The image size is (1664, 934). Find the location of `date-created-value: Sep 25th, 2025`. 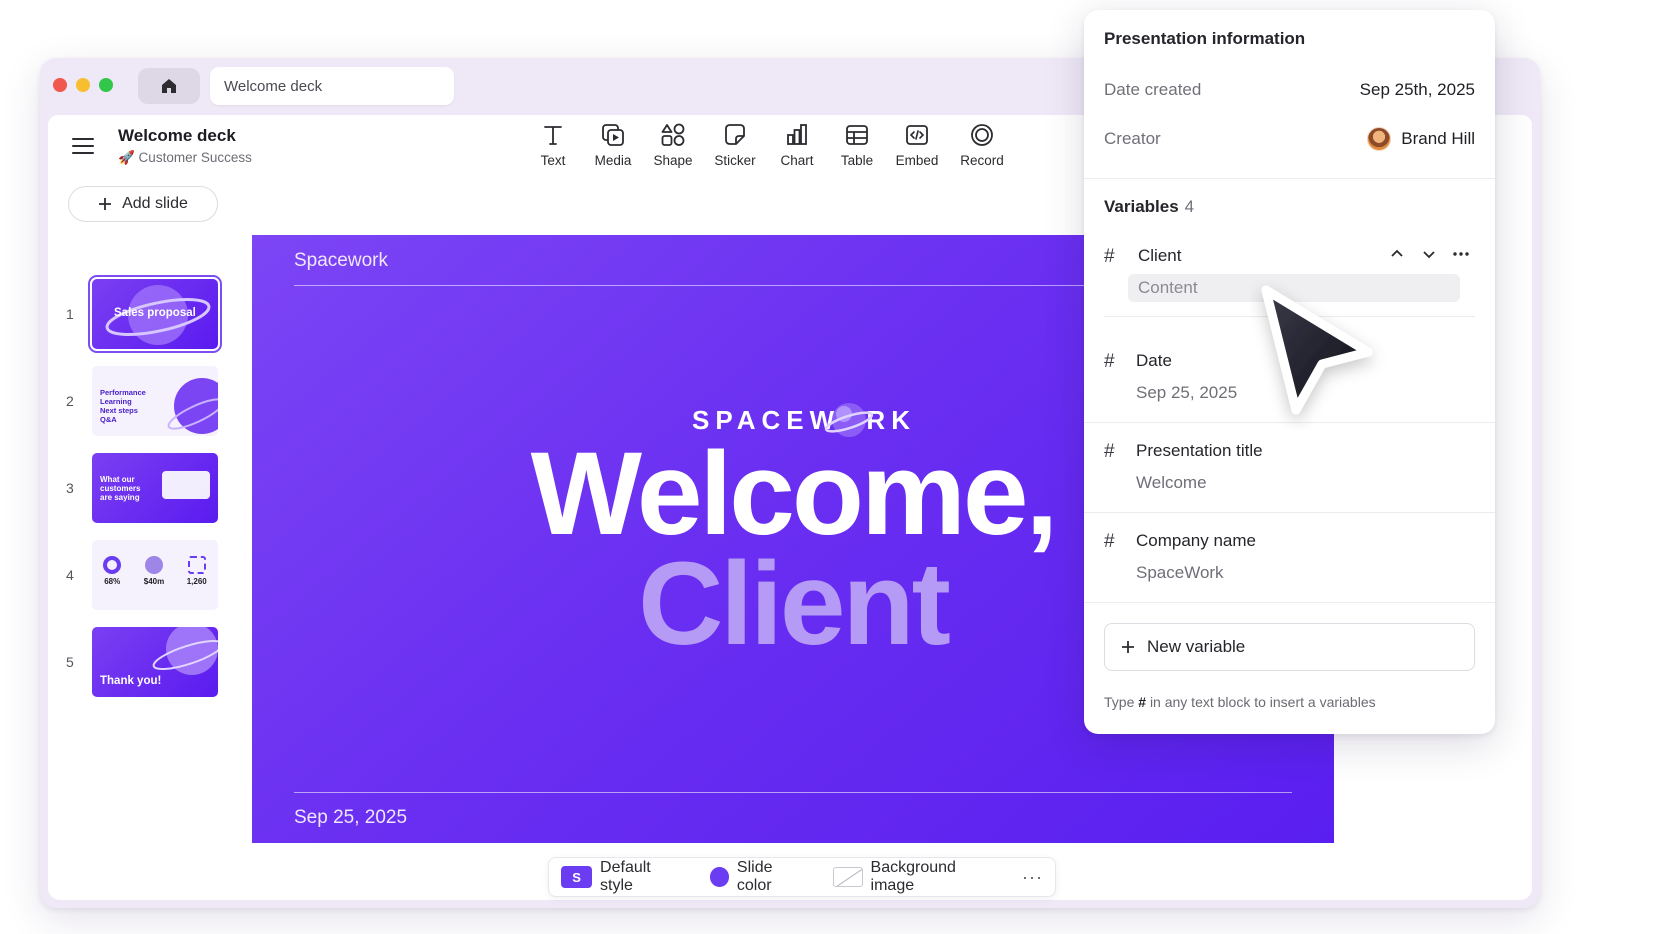

date-created-value: Sep 25th, 2025 is located at coordinates (1417, 89).